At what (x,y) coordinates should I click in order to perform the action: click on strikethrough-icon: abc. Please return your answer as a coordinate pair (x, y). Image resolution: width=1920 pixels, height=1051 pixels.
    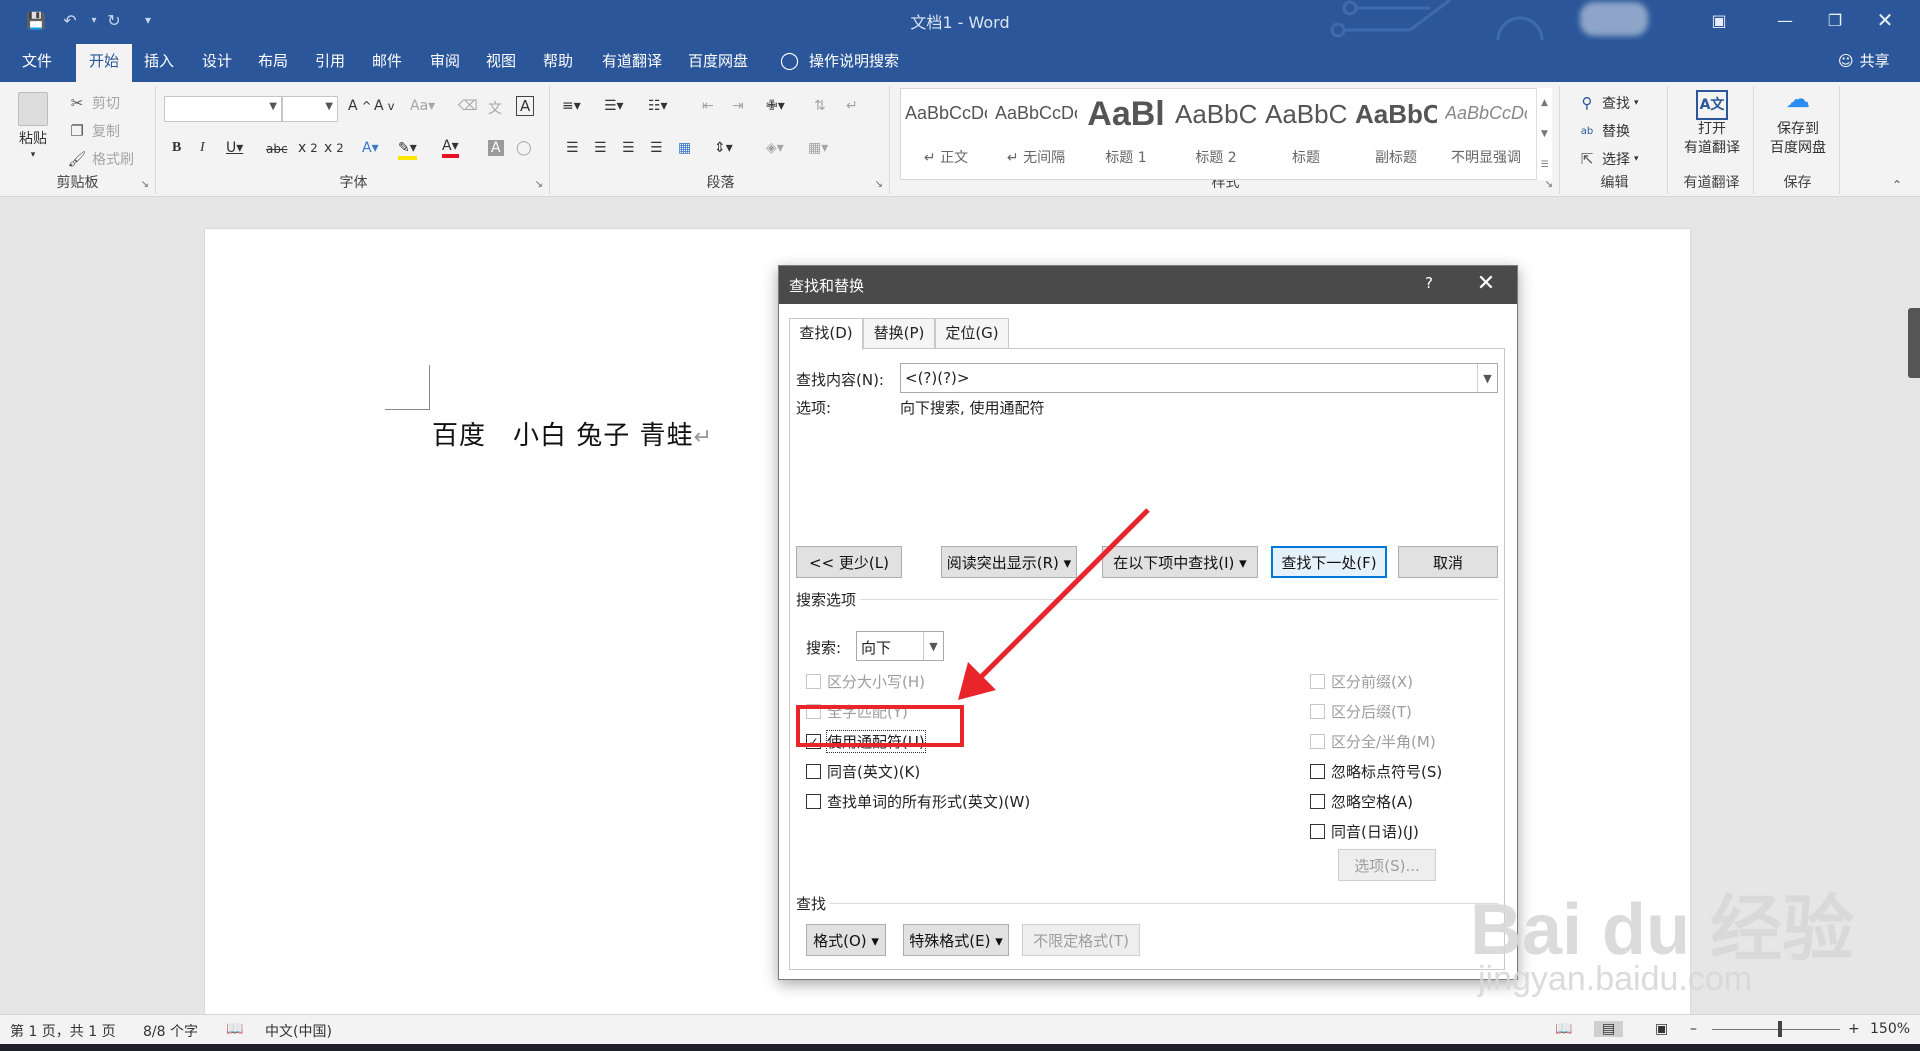
    Looking at the image, I should click on (277, 149).